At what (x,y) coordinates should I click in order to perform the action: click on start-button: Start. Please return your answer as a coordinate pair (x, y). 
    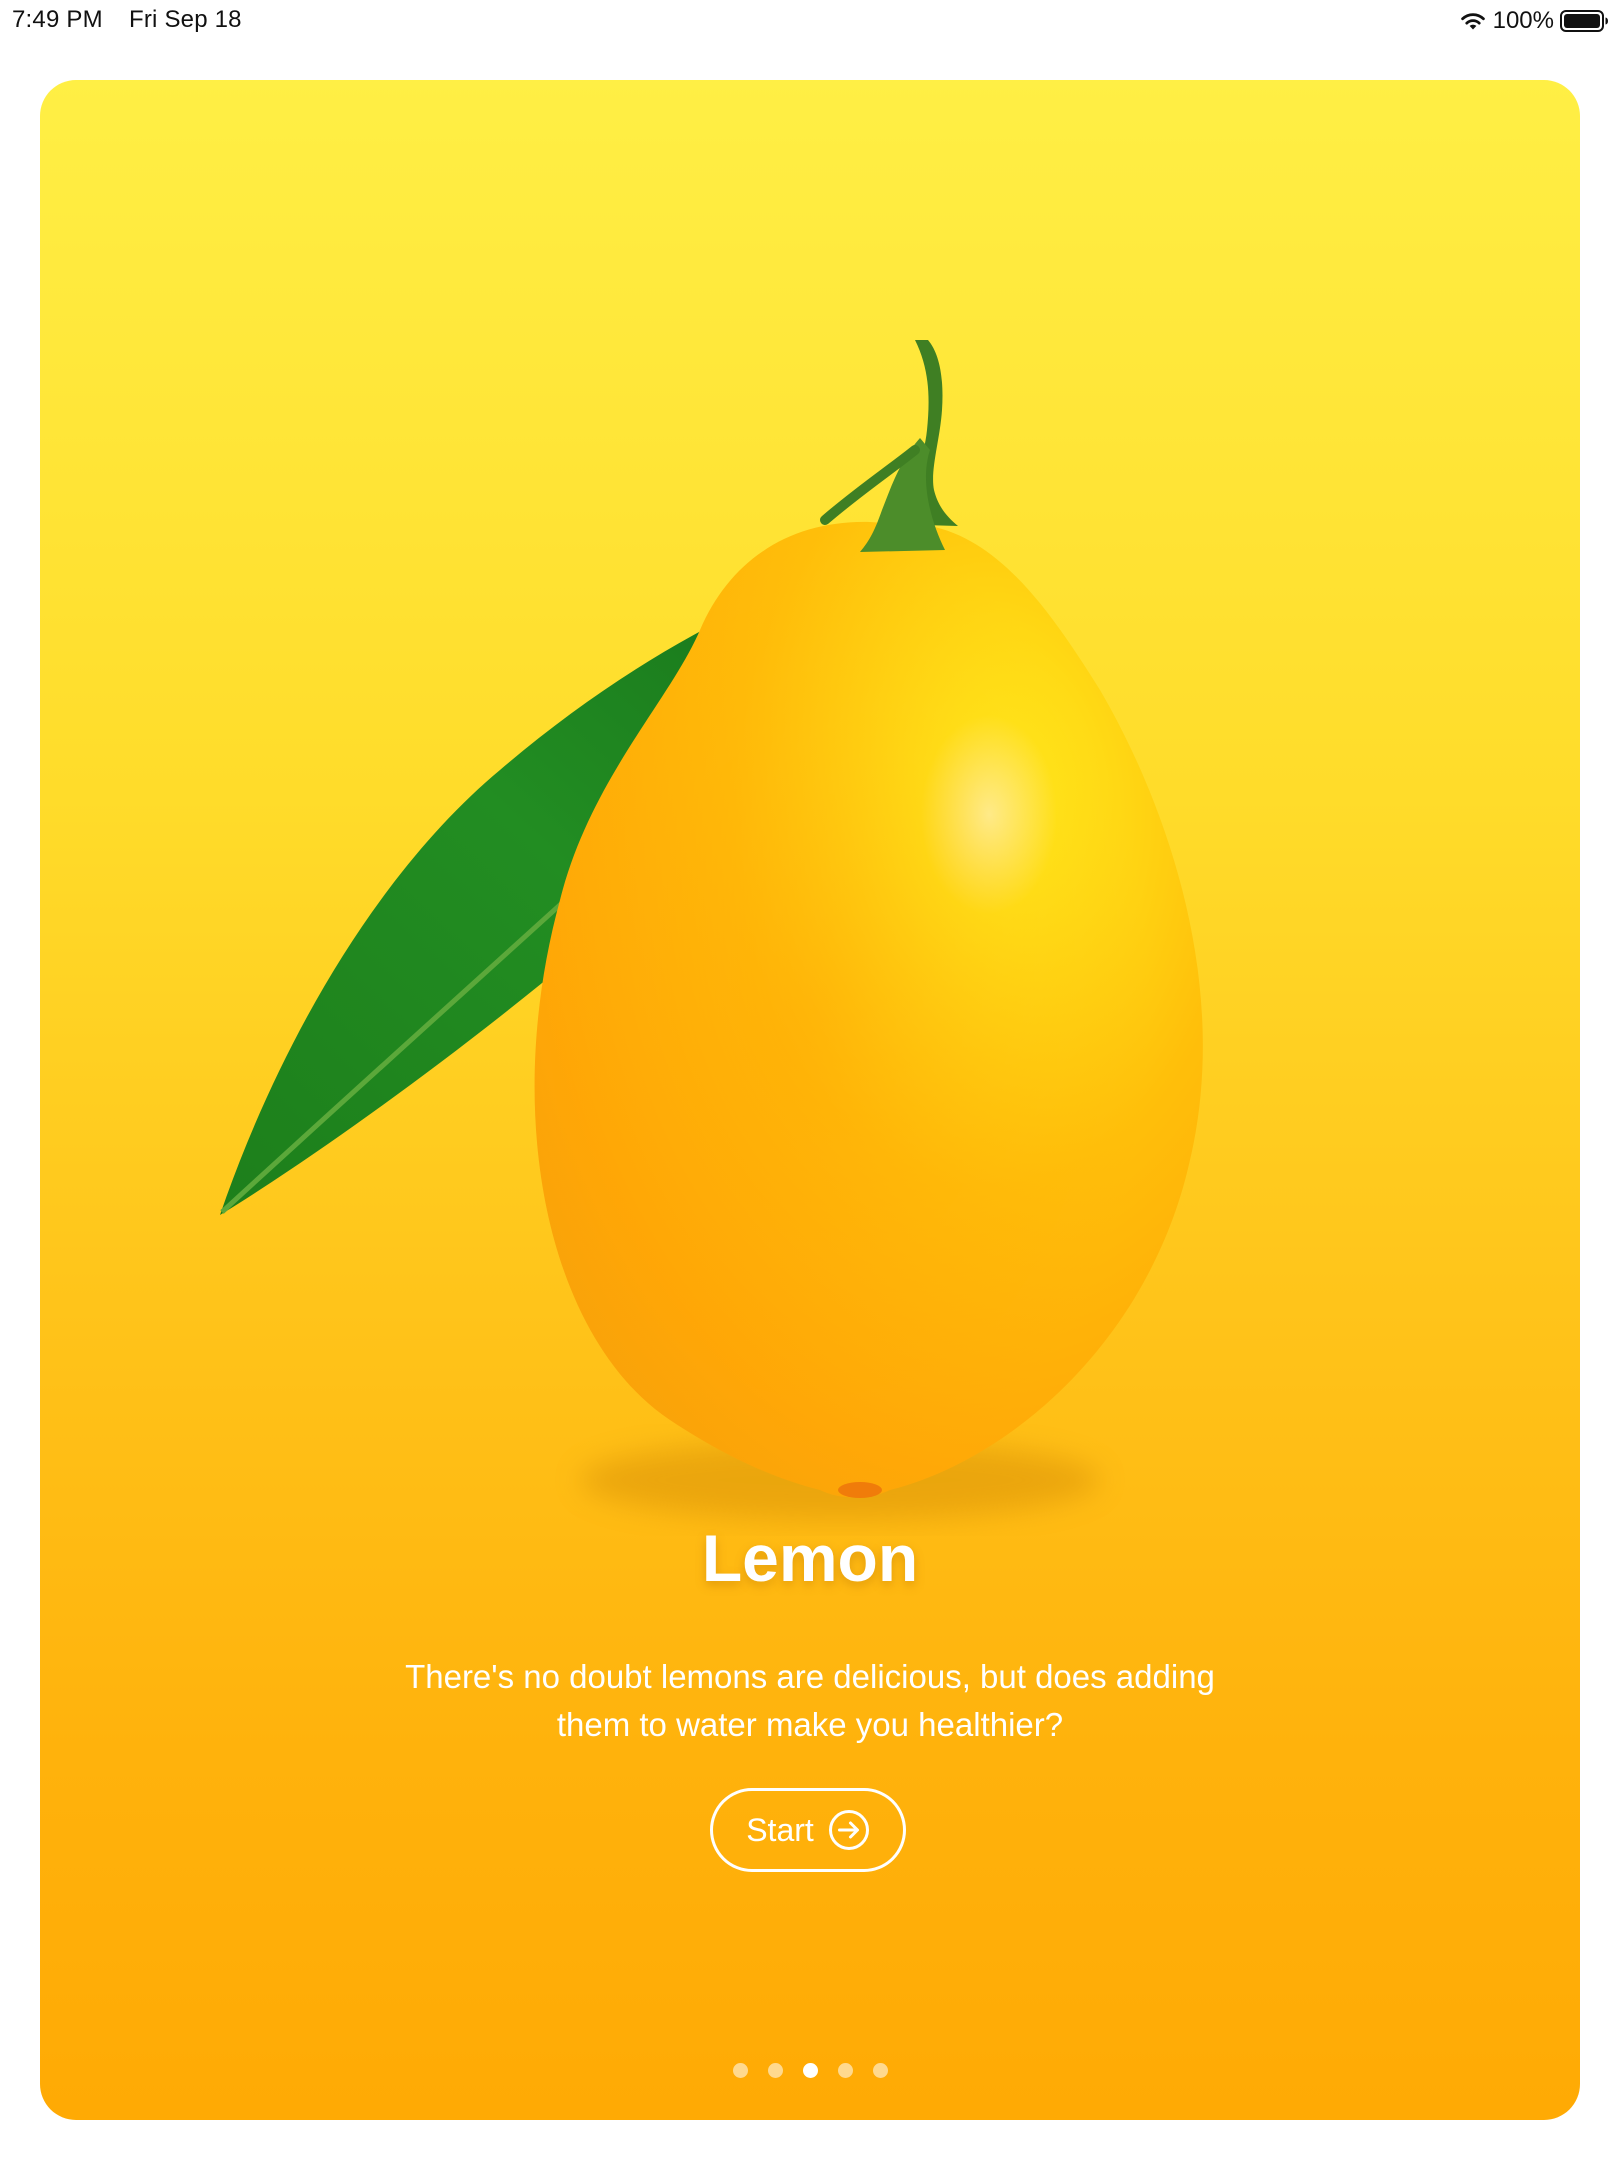
    Looking at the image, I should click on (808, 1830).